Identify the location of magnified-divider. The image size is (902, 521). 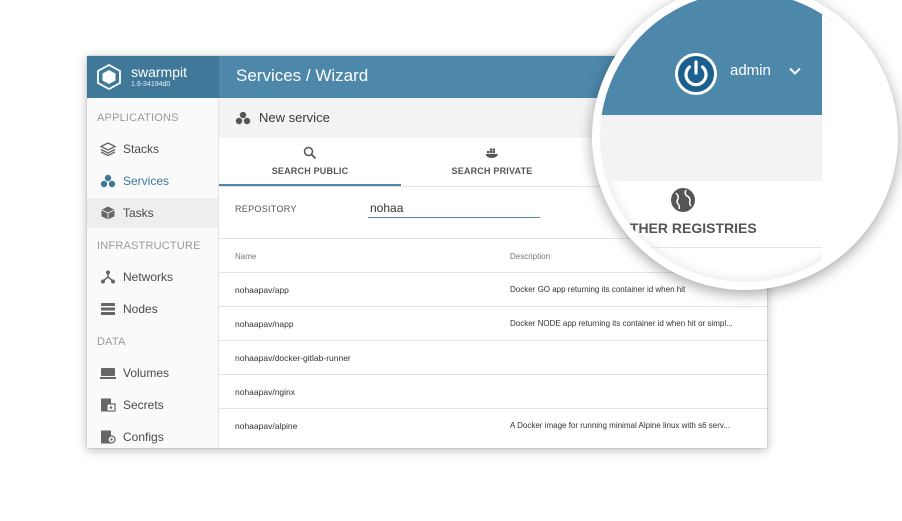
(716, 247).